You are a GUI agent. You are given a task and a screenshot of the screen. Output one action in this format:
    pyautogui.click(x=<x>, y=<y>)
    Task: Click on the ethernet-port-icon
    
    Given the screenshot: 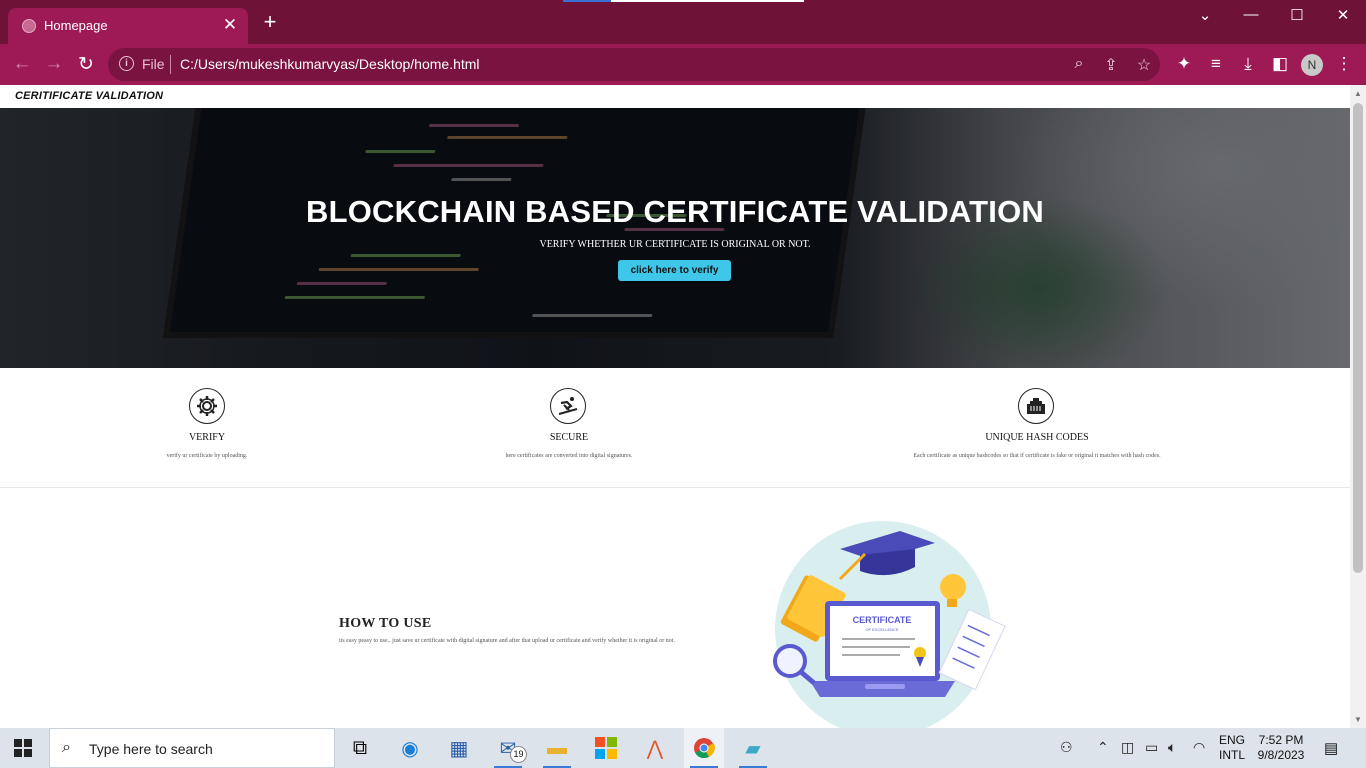 What is the action you would take?
    pyautogui.click(x=1036, y=406)
    